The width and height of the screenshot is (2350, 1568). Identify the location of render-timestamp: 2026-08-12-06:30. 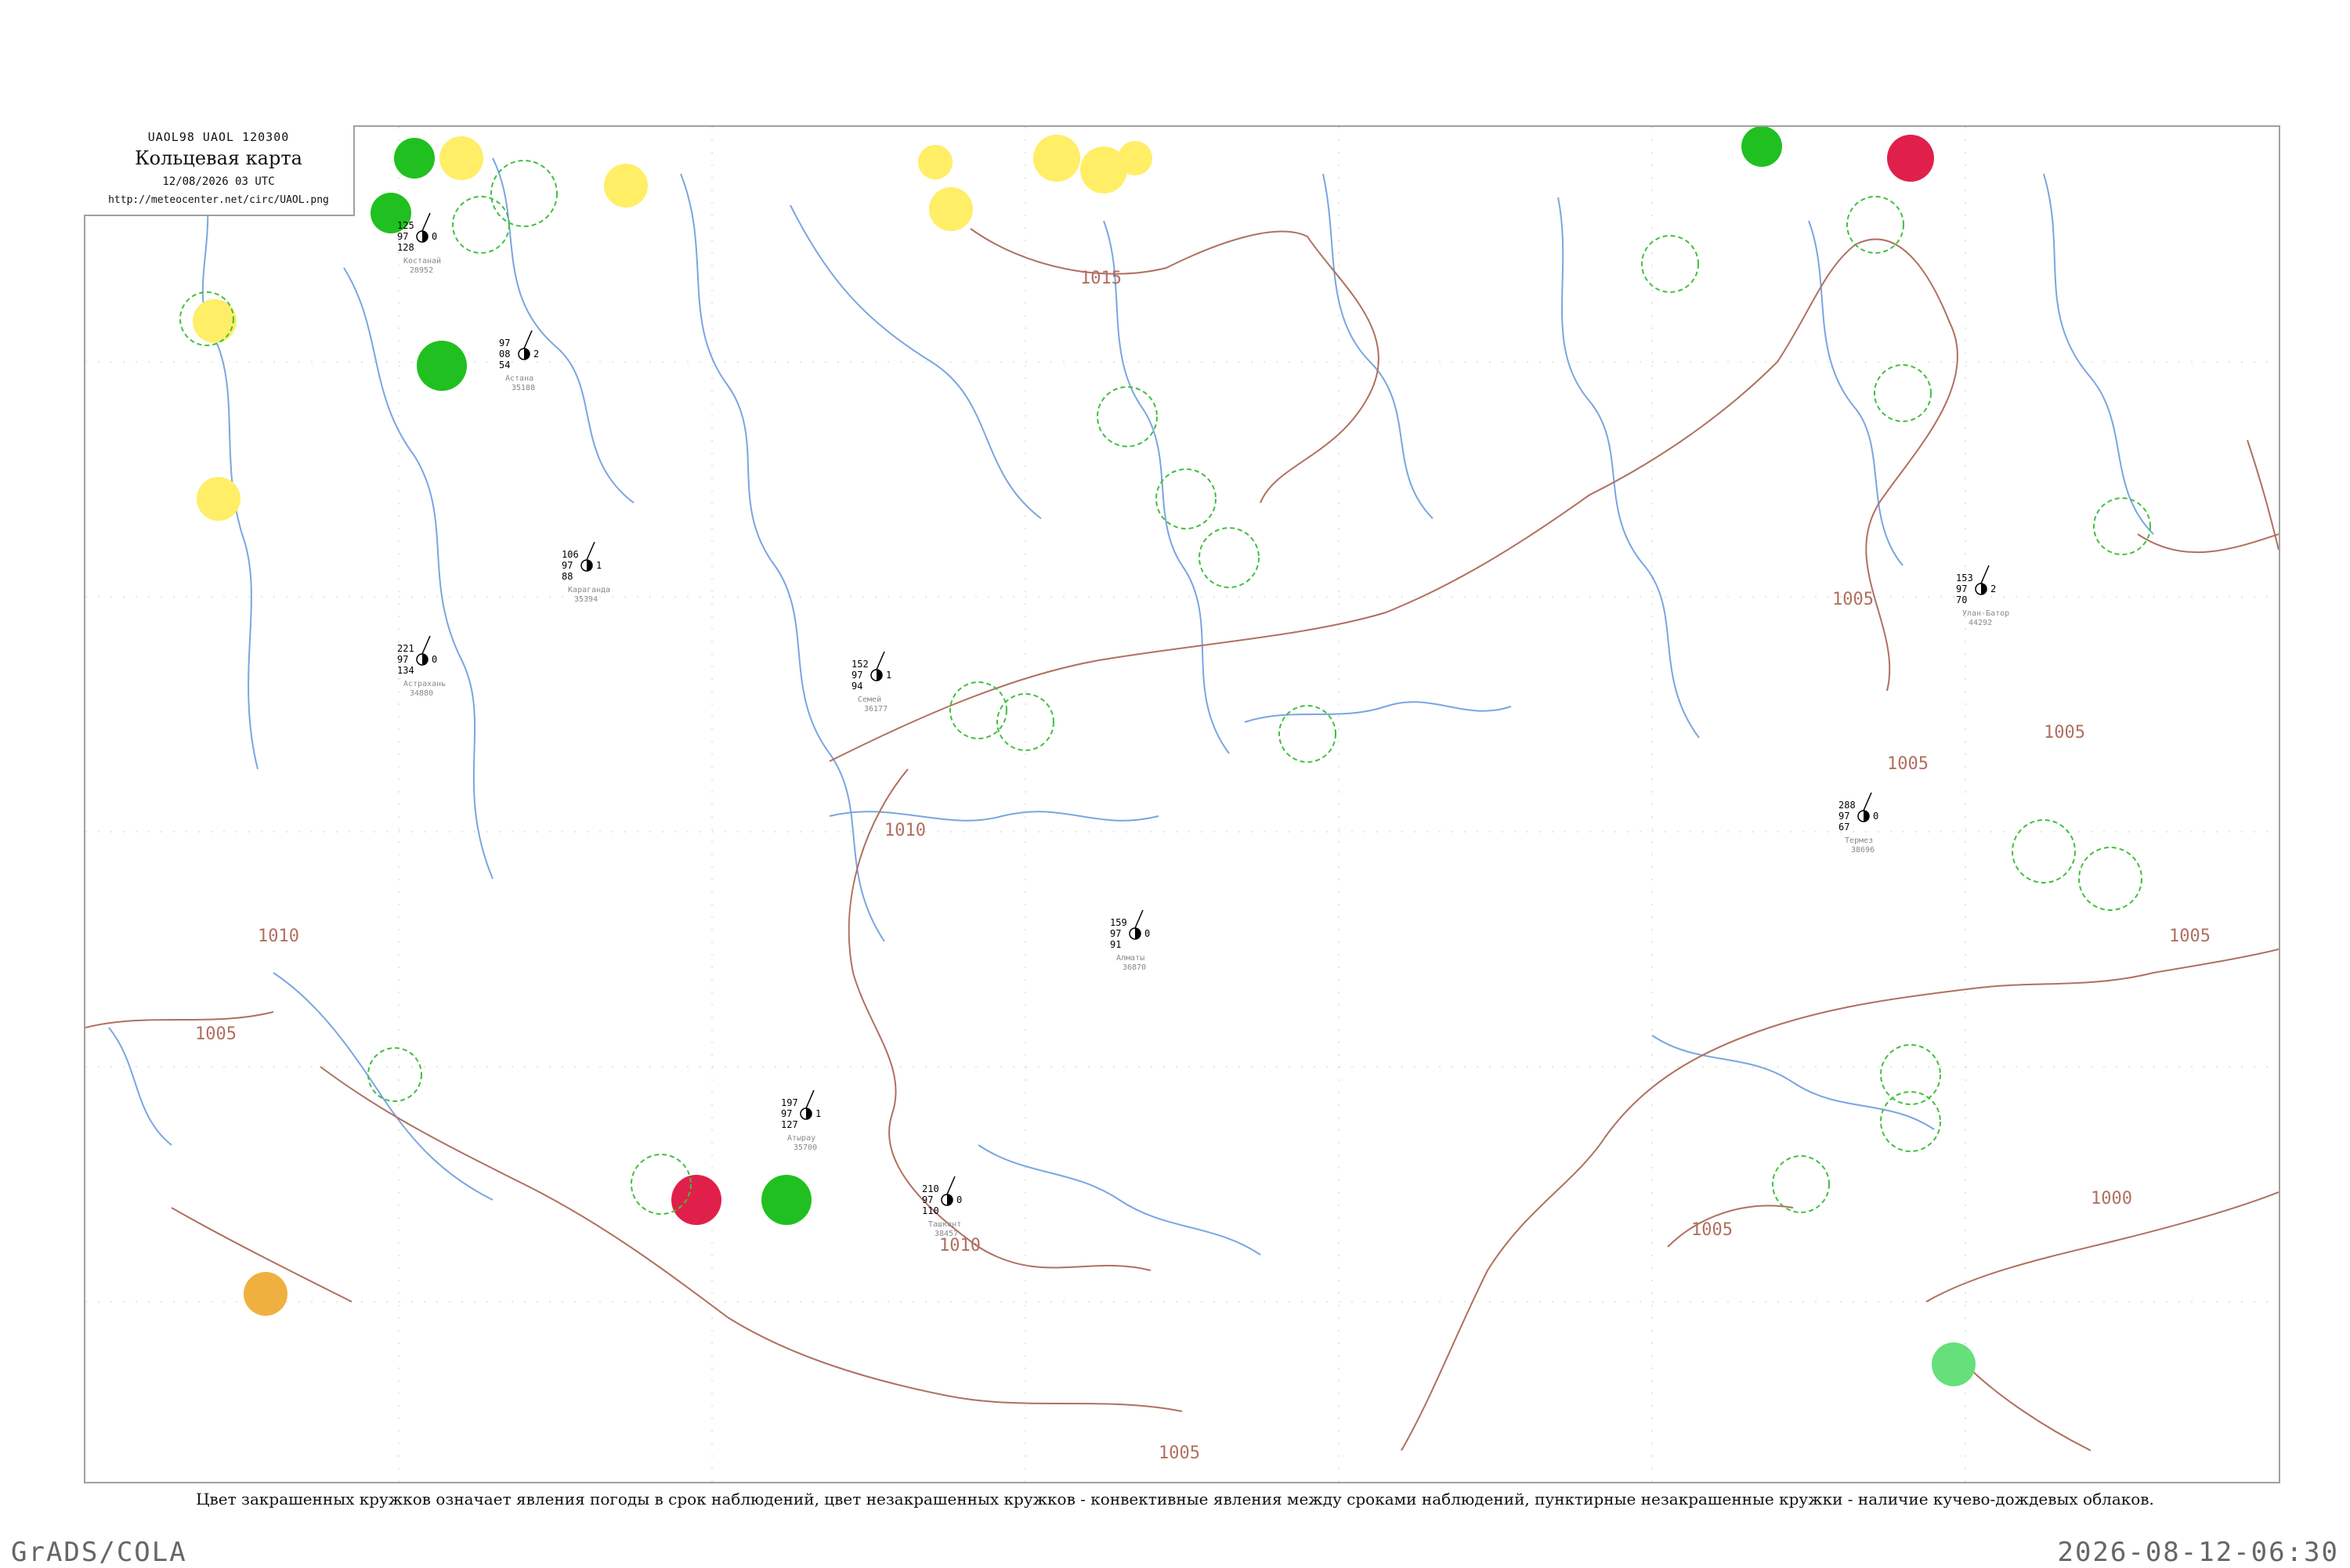
(2198, 1552).